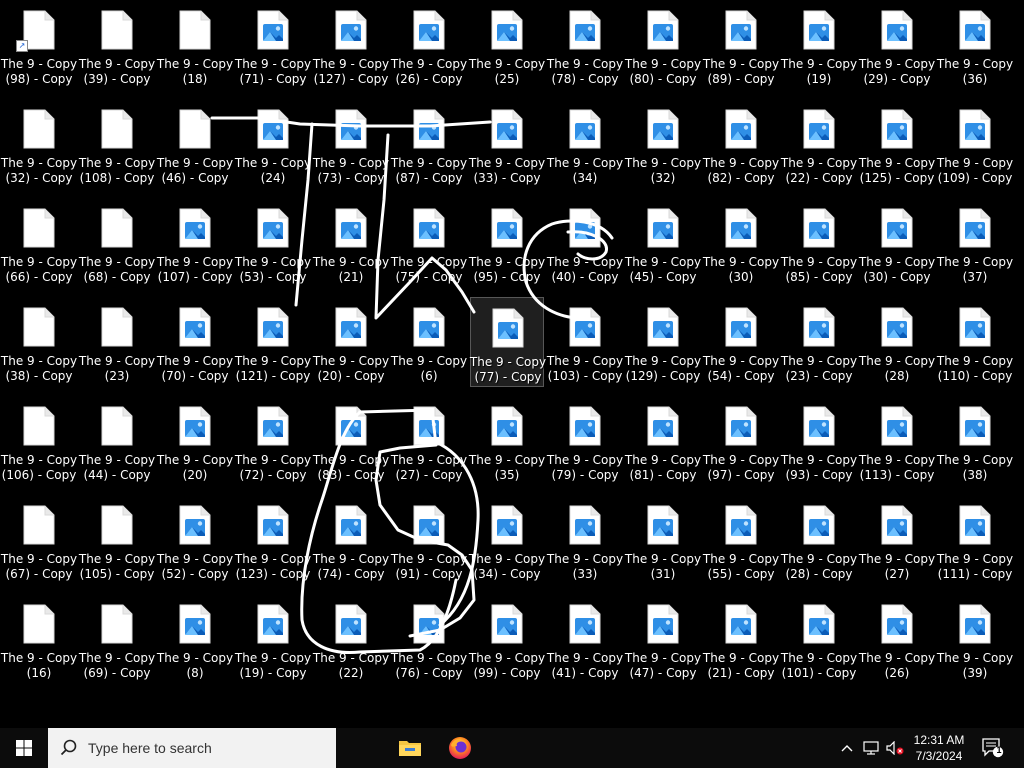 This screenshot has width=1024, height=768. Describe the element at coordinates (351, 45) in the screenshot. I see `desktop-file-icon: The 9 - Copy (127) - Copy` at that location.